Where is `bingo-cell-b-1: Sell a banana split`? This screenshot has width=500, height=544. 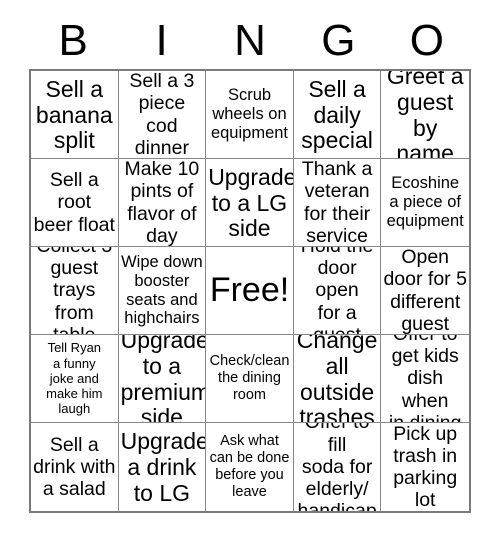 bingo-cell-b-1: Sell a banana split is located at coordinates (75, 115).